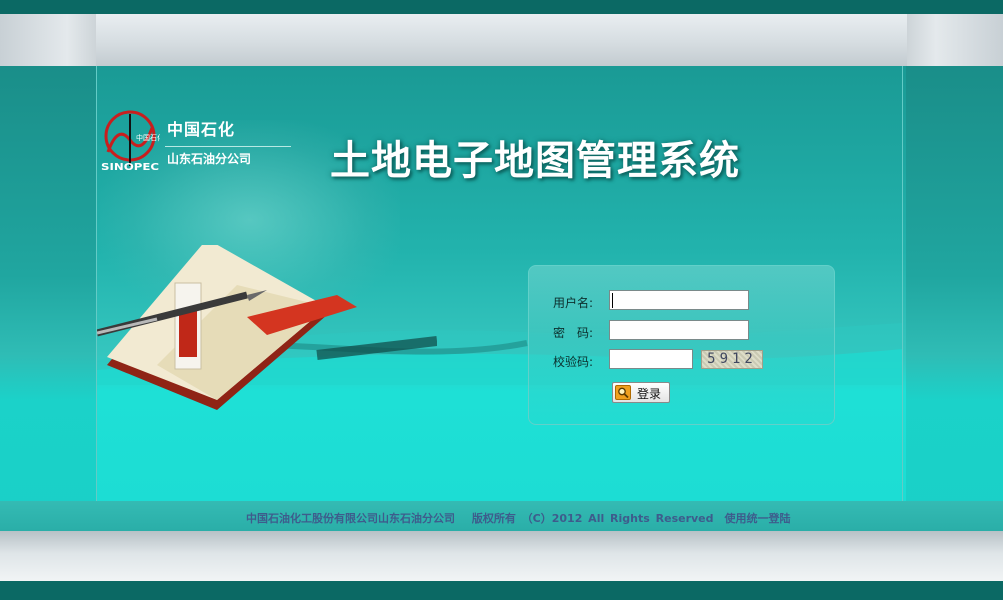  I want to click on password-row: 密 码:, so click(681, 332).